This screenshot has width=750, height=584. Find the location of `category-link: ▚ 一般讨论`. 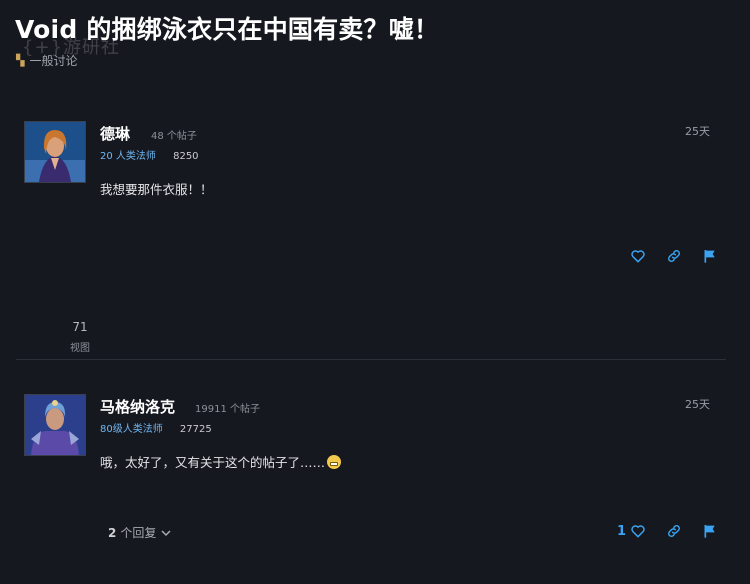

category-link: ▚ 一般讨论 is located at coordinates (46, 60).